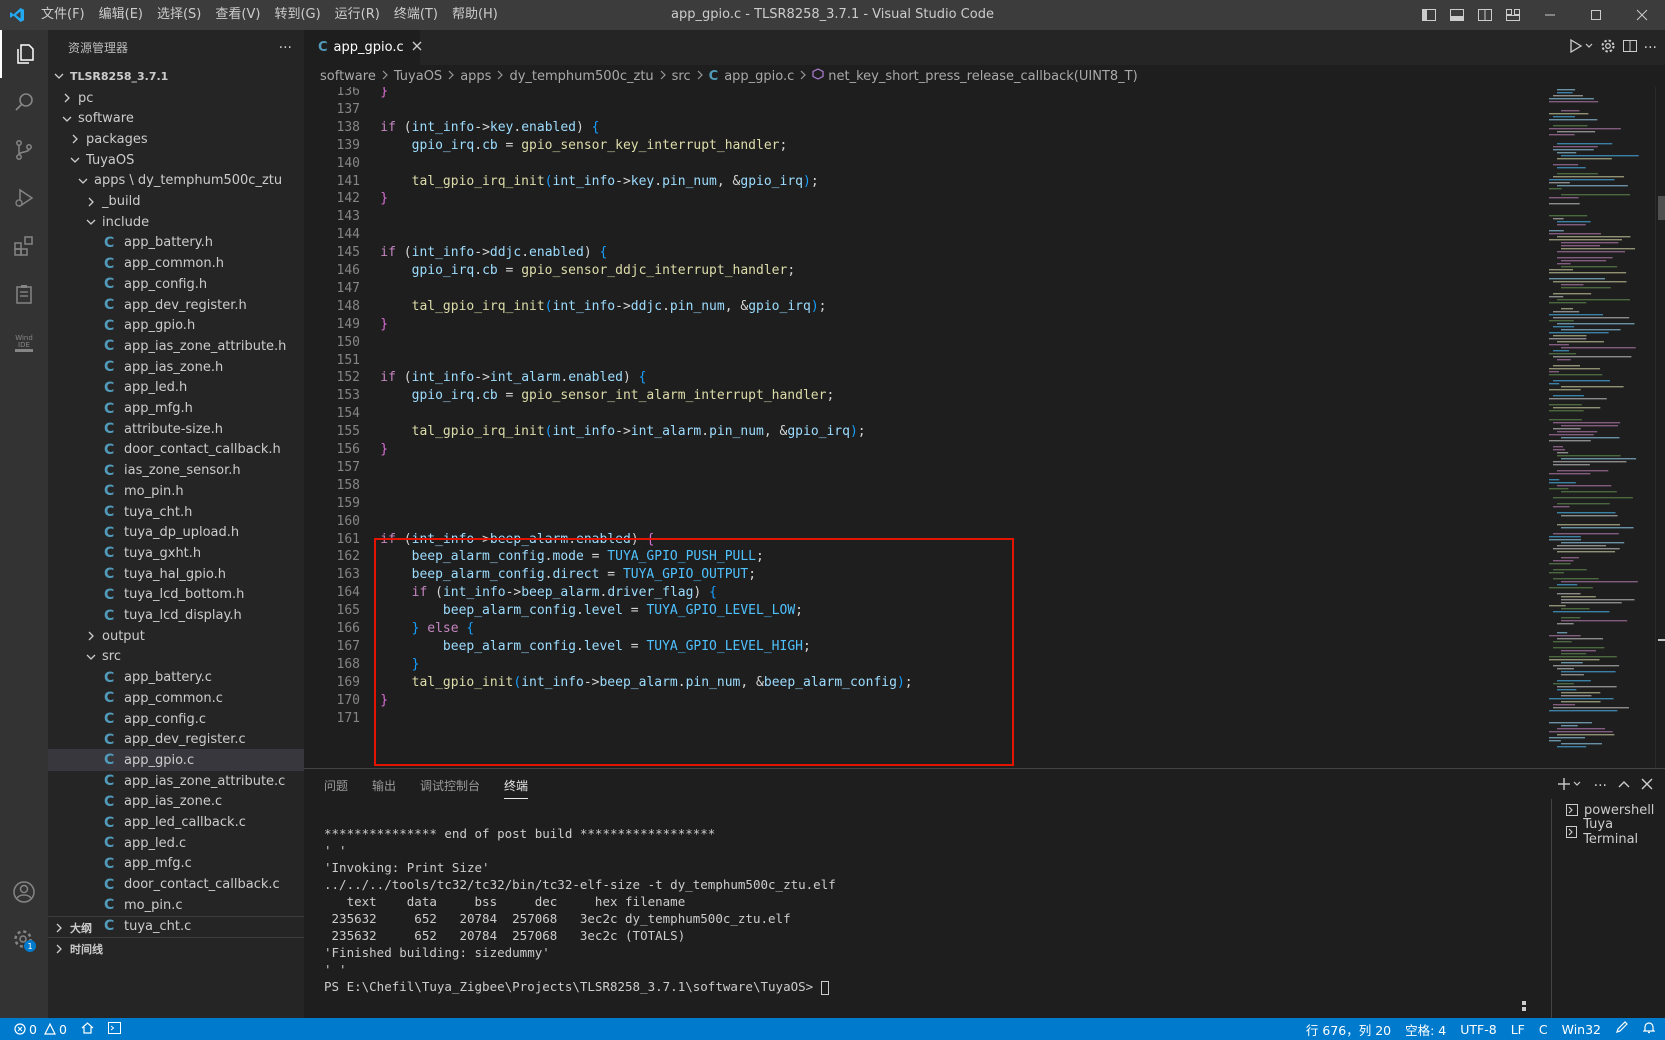  I want to click on tree-folder: _build, so click(176, 202).